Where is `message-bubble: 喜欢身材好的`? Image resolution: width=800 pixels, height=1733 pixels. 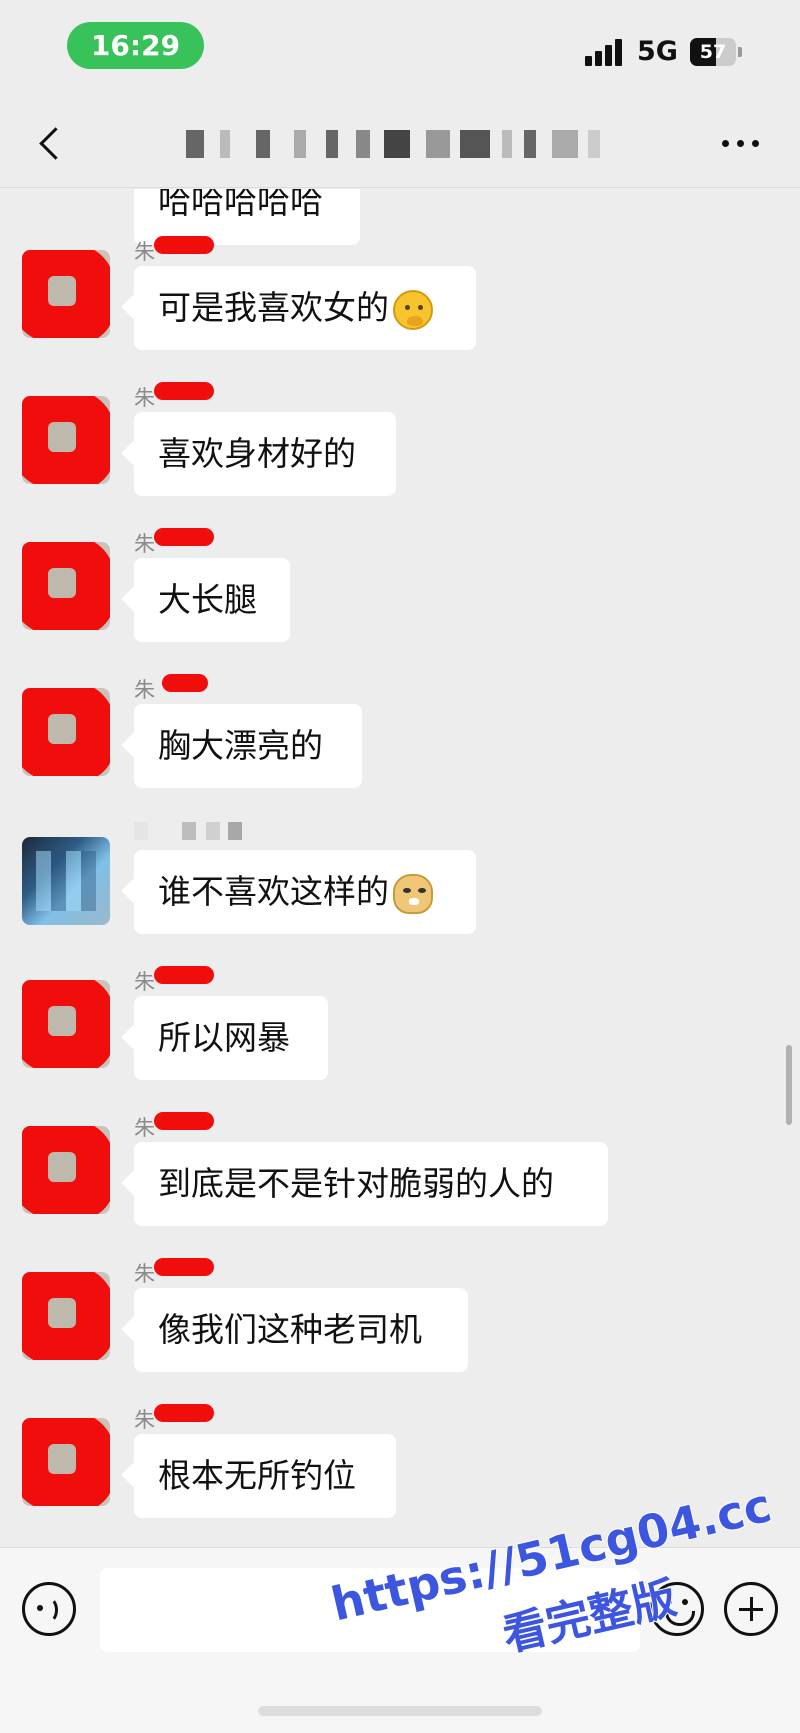
message-bubble: 喜欢身材好的 is located at coordinates (265, 454).